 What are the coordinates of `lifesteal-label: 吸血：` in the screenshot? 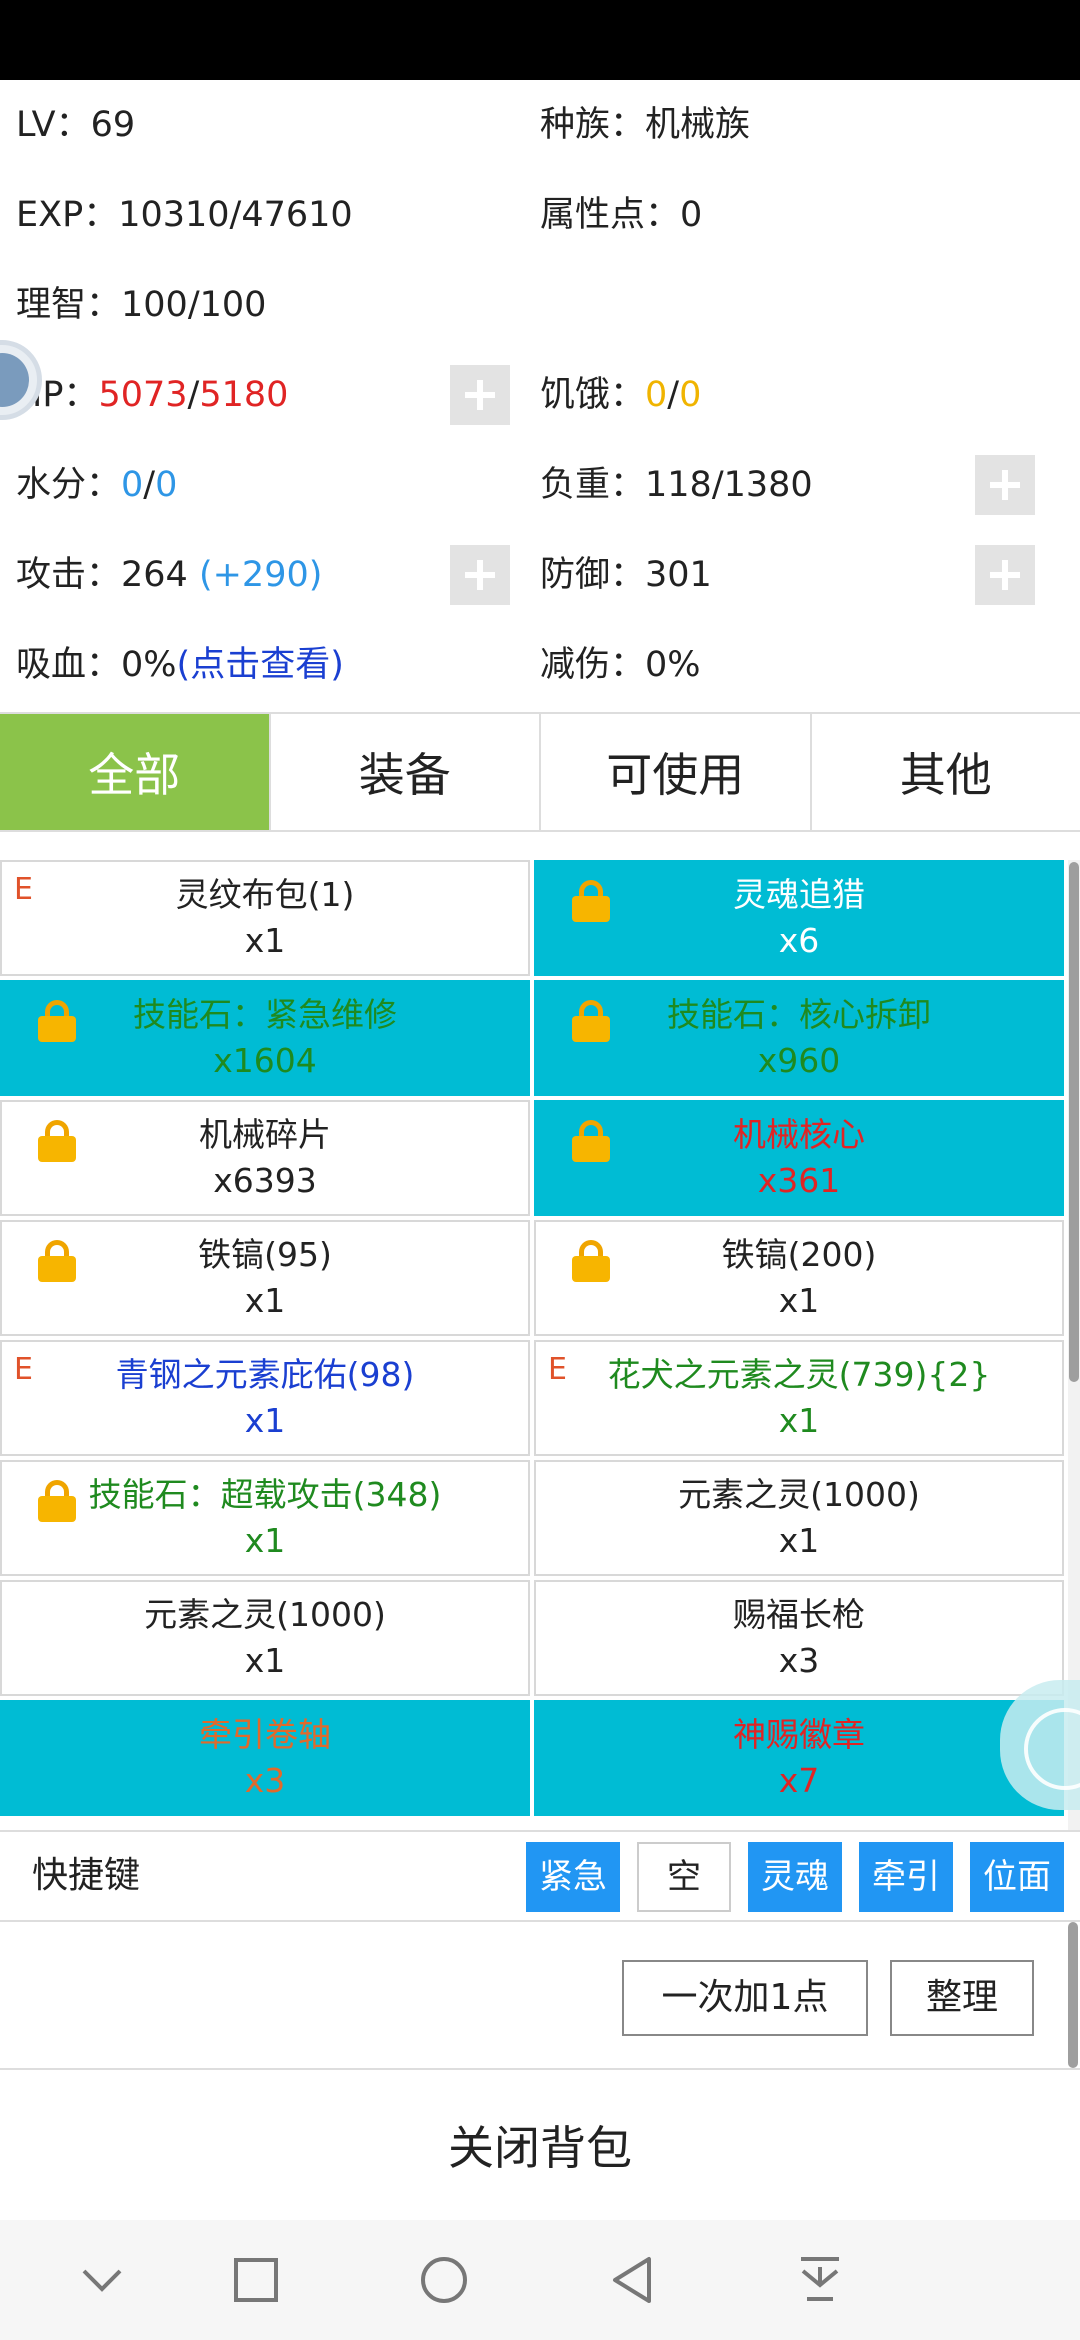 It's located at (69, 665).